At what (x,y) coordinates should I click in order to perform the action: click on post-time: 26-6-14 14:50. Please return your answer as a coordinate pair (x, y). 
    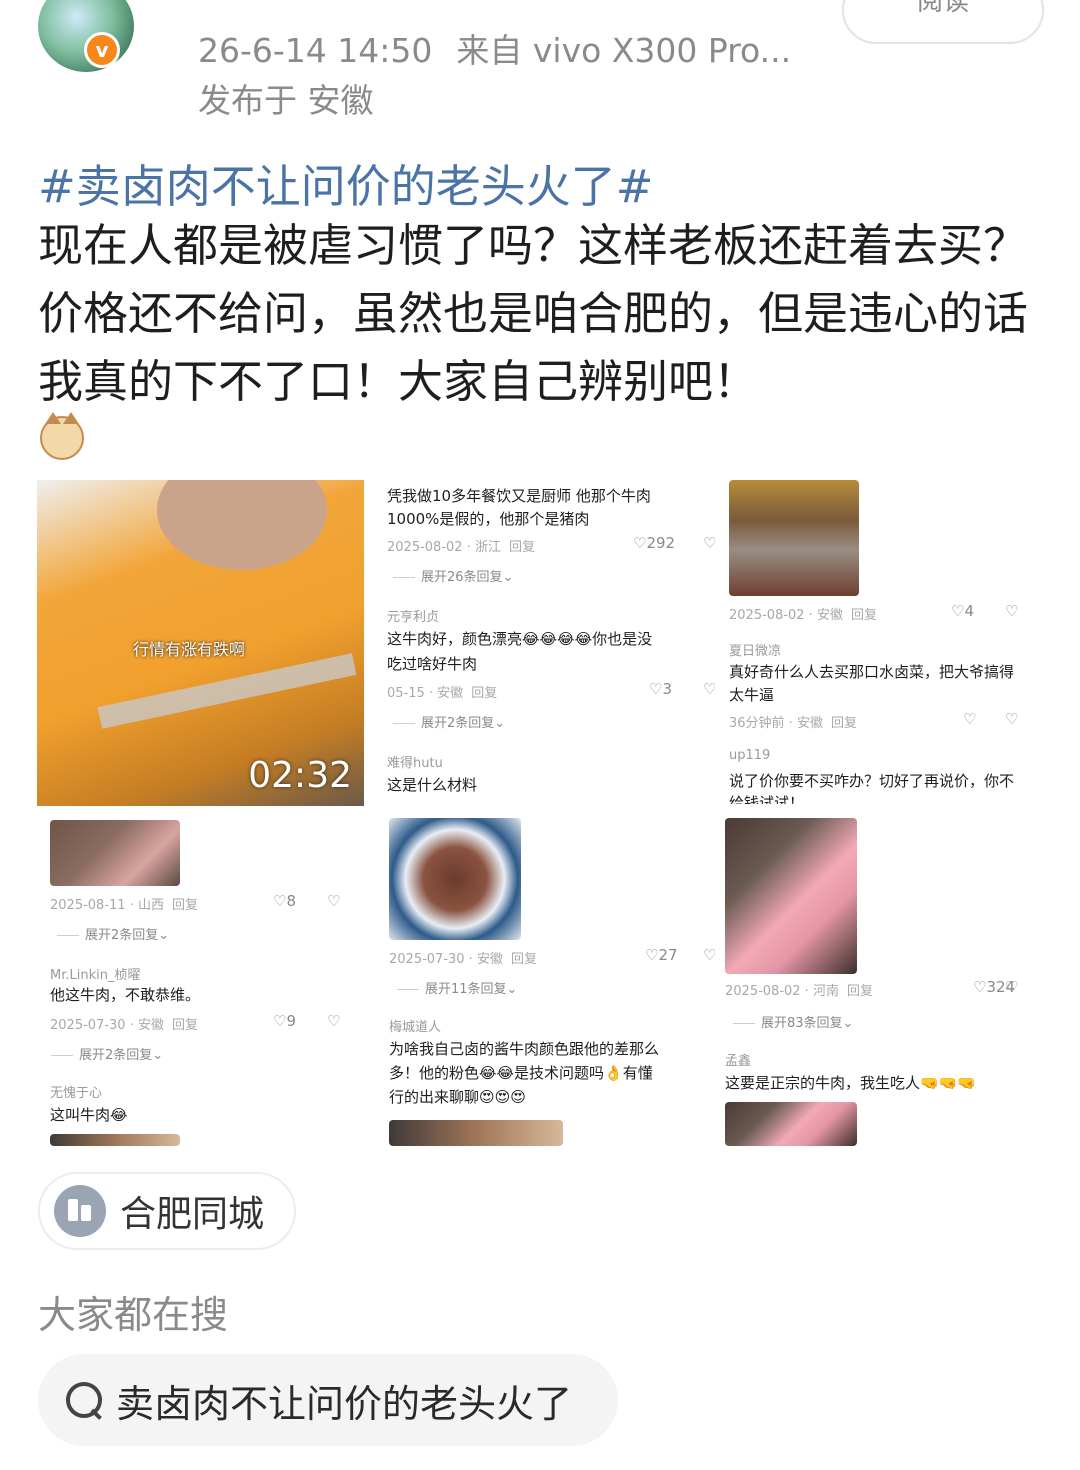
    Looking at the image, I should click on (315, 50).